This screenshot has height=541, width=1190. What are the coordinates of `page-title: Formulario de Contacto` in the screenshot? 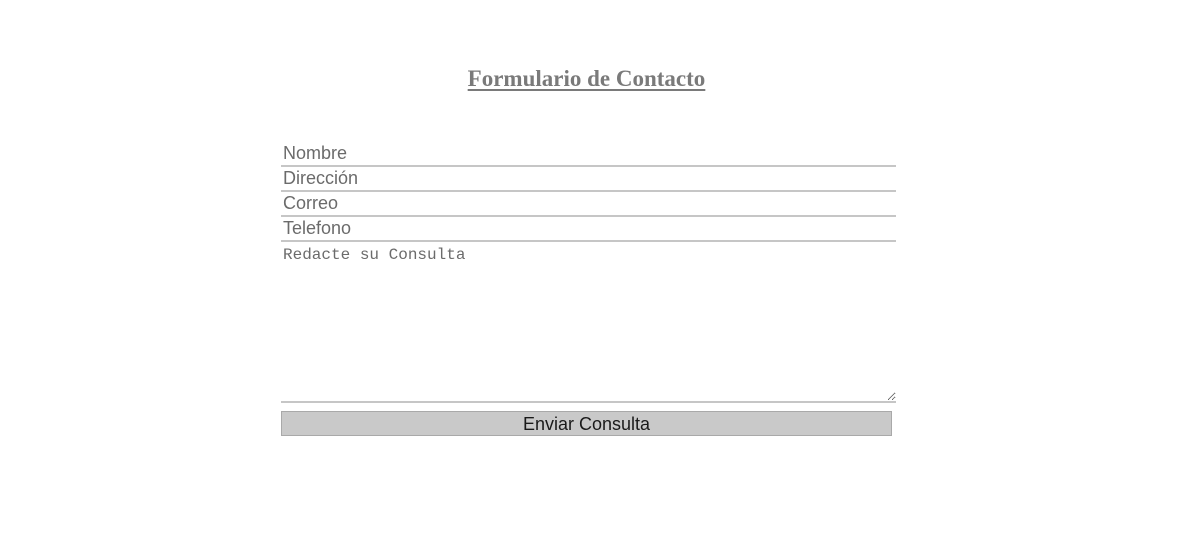 It's located at (586, 78).